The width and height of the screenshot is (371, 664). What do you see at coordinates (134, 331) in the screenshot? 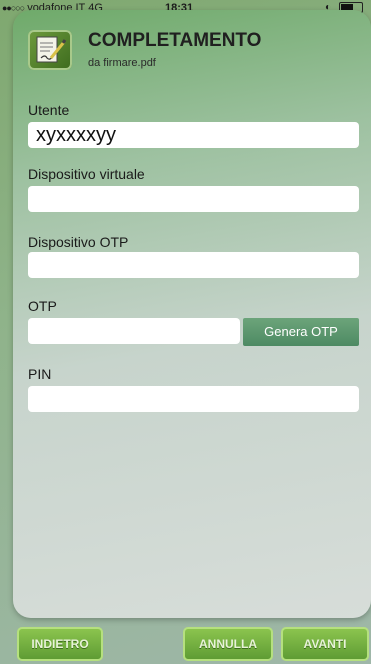
I see `otp-input` at bounding box center [134, 331].